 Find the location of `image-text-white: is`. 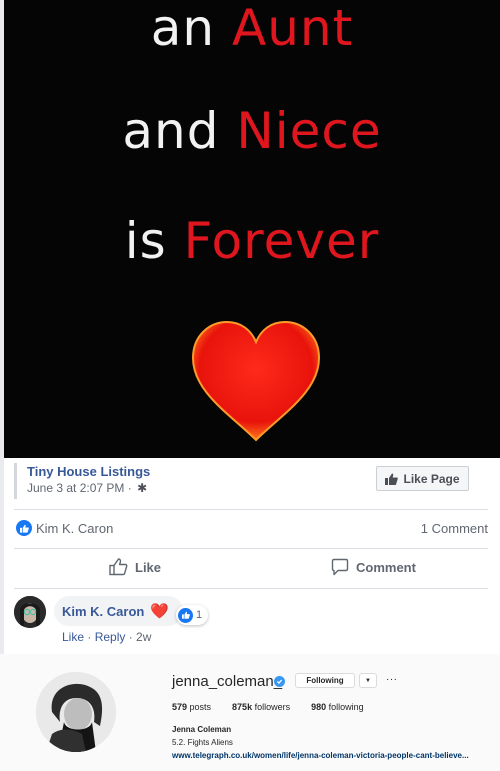

image-text-white: is is located at coordinates (154, 241).